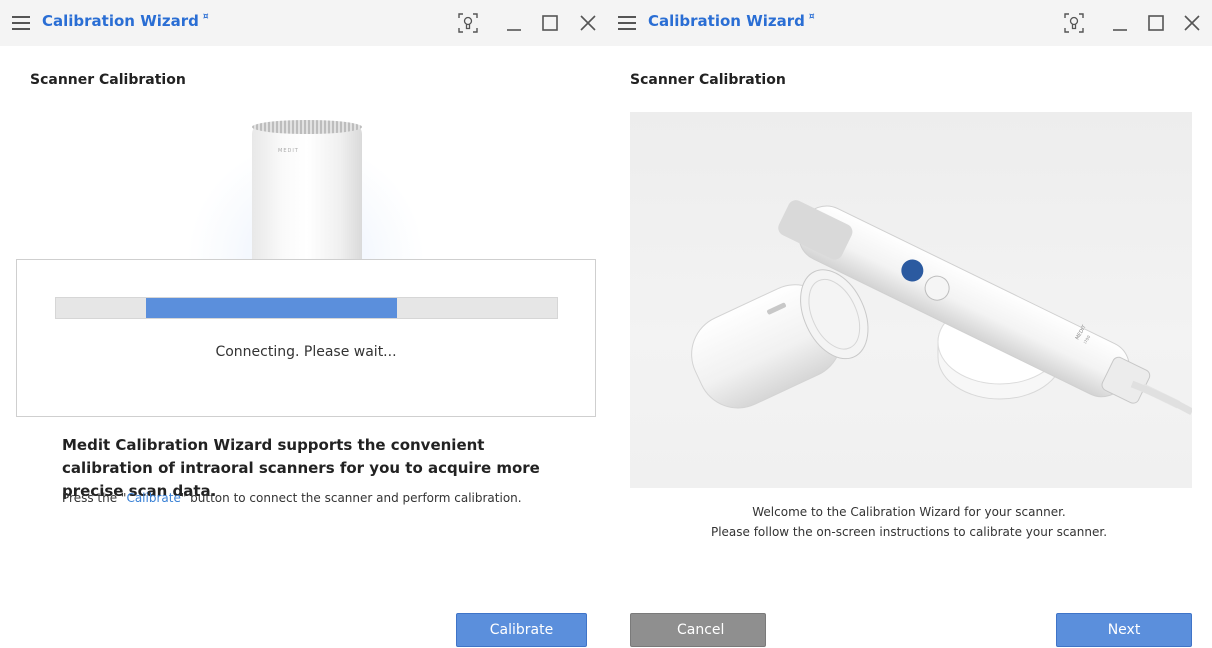 The height and width of the screenshot is (648, 1212). Describe the element at coordinates (698, 630) in the screenshot. I see `cancel-button: Cancel` at that location.